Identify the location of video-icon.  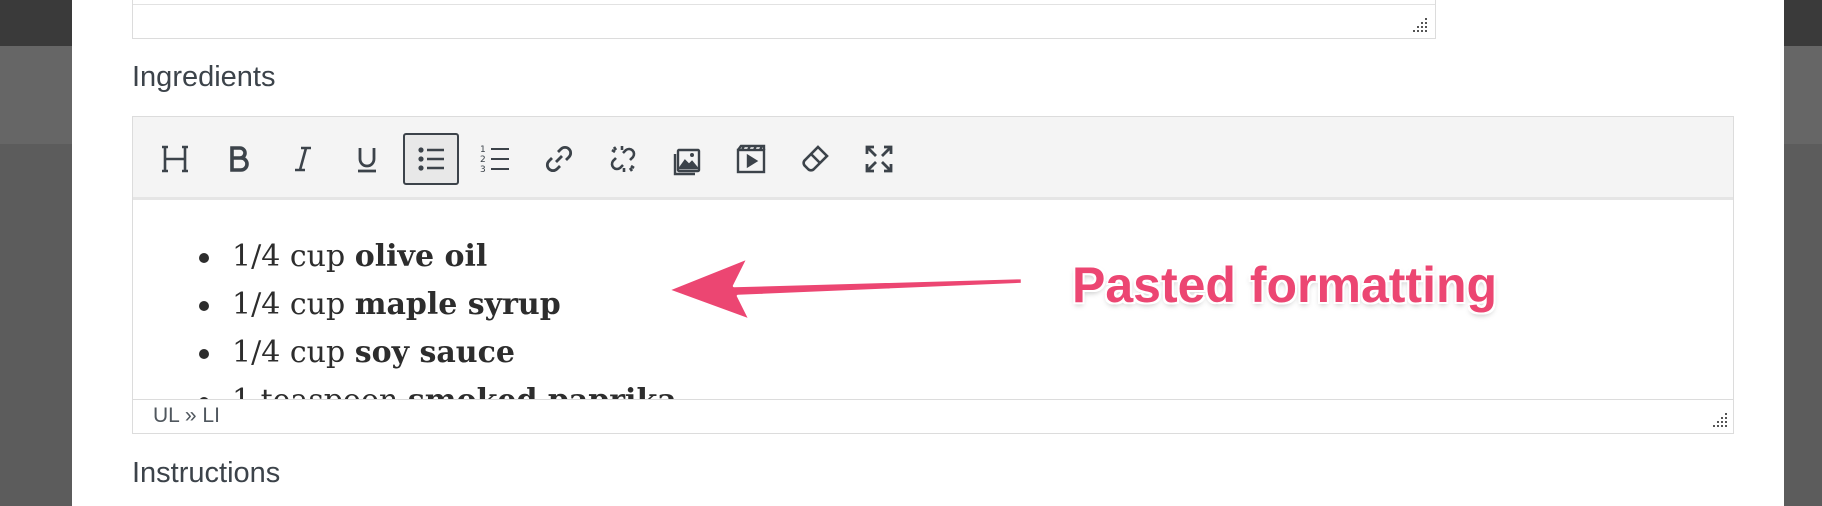
(751, 159).